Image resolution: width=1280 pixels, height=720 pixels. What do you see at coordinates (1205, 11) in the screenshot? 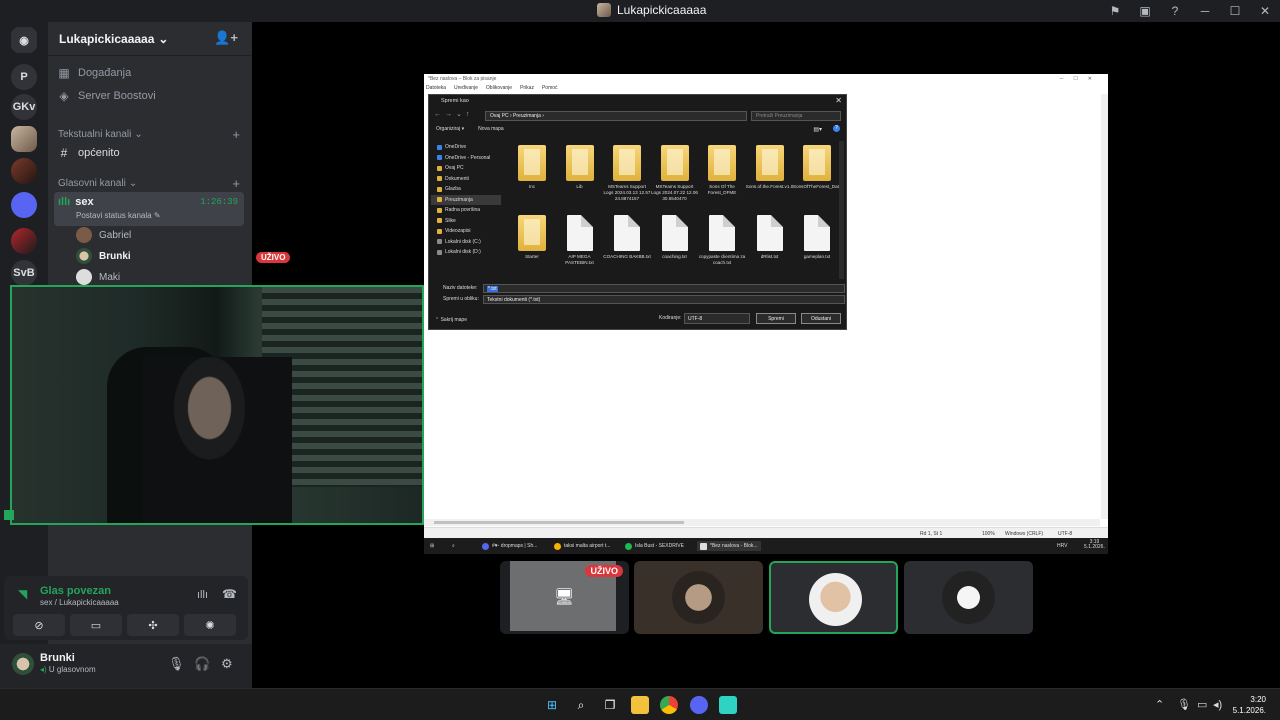
I see `minimize-button: ─` at bounding box center [1205, 11].